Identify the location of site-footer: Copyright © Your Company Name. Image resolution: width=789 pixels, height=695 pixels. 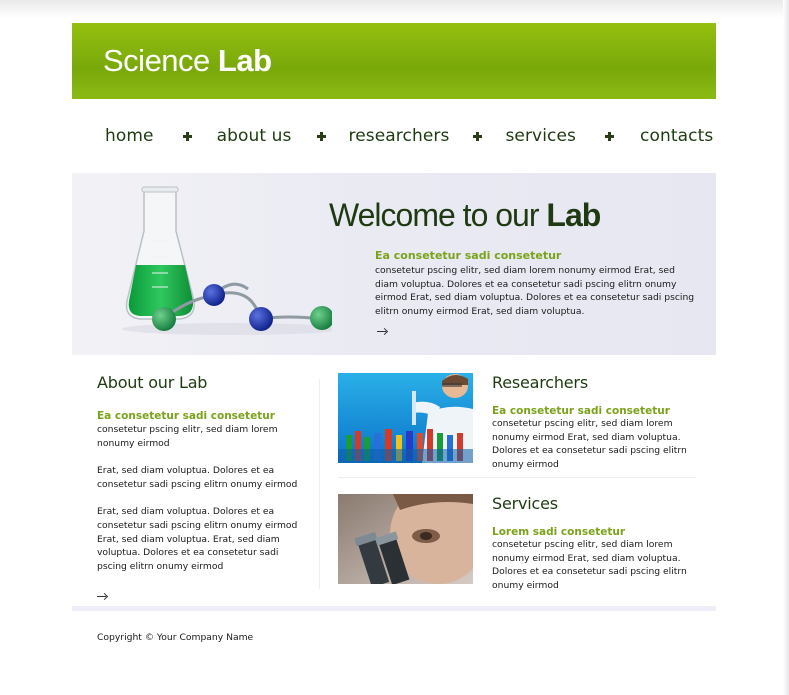
(394, 636).